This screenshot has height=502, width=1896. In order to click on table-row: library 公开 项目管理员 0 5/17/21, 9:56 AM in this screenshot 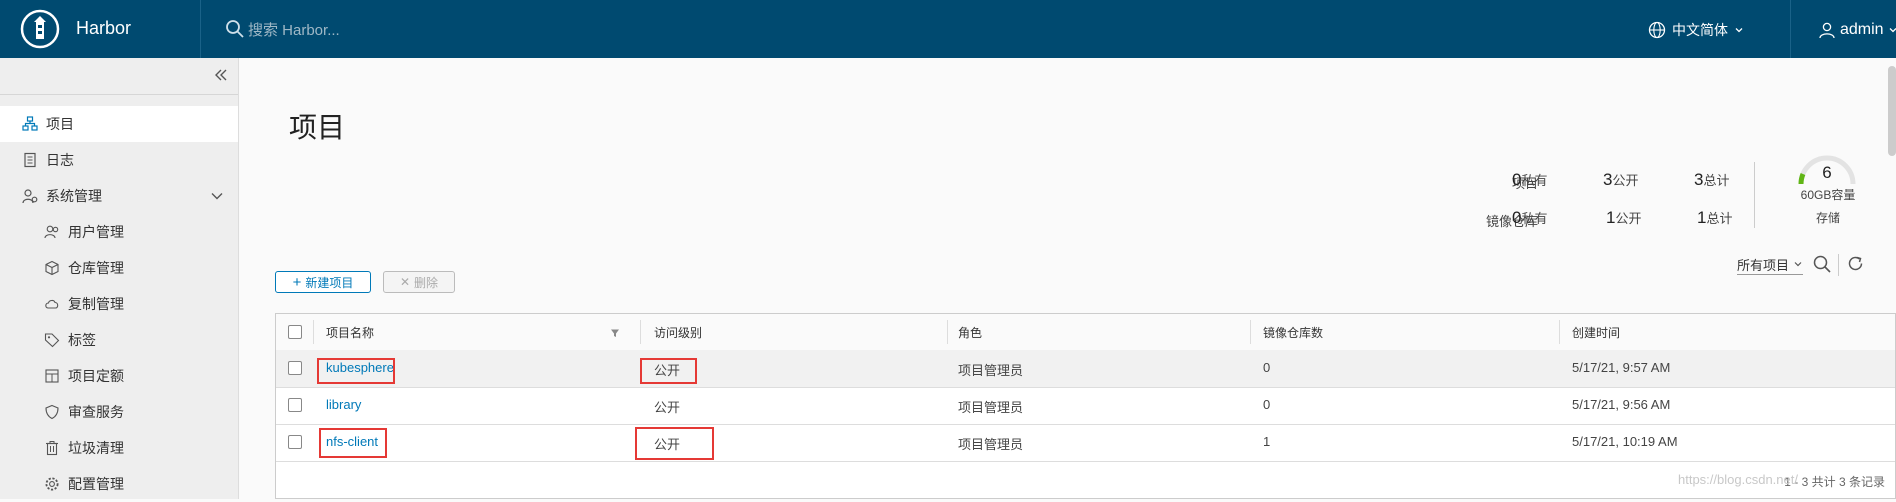, I will do `click(1085, 406)`.